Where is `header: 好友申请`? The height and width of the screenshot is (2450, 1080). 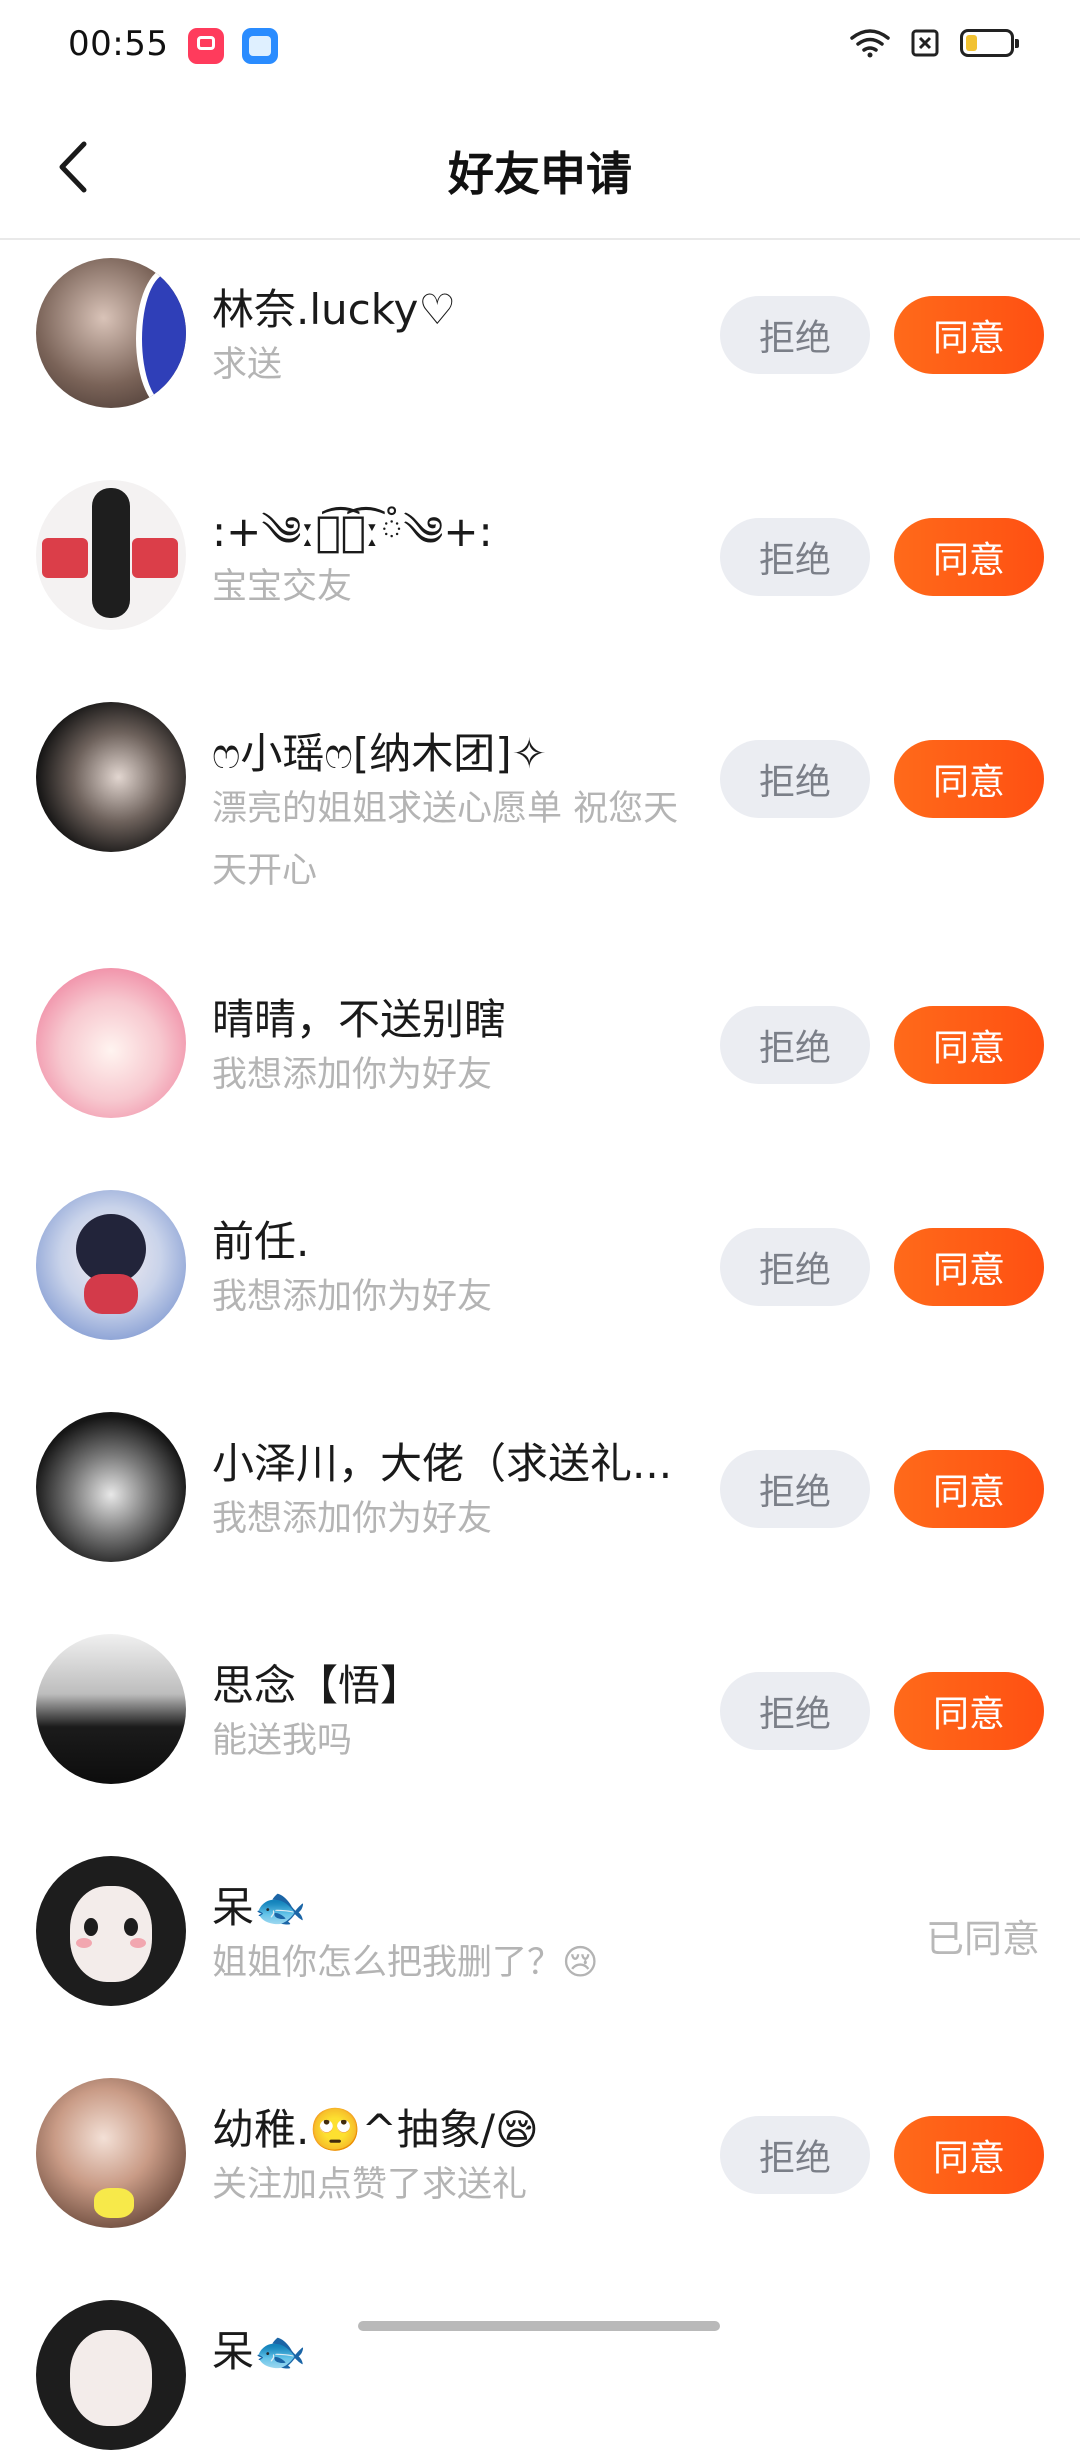
header: 好友申请 is located at coordinates (540, 168).